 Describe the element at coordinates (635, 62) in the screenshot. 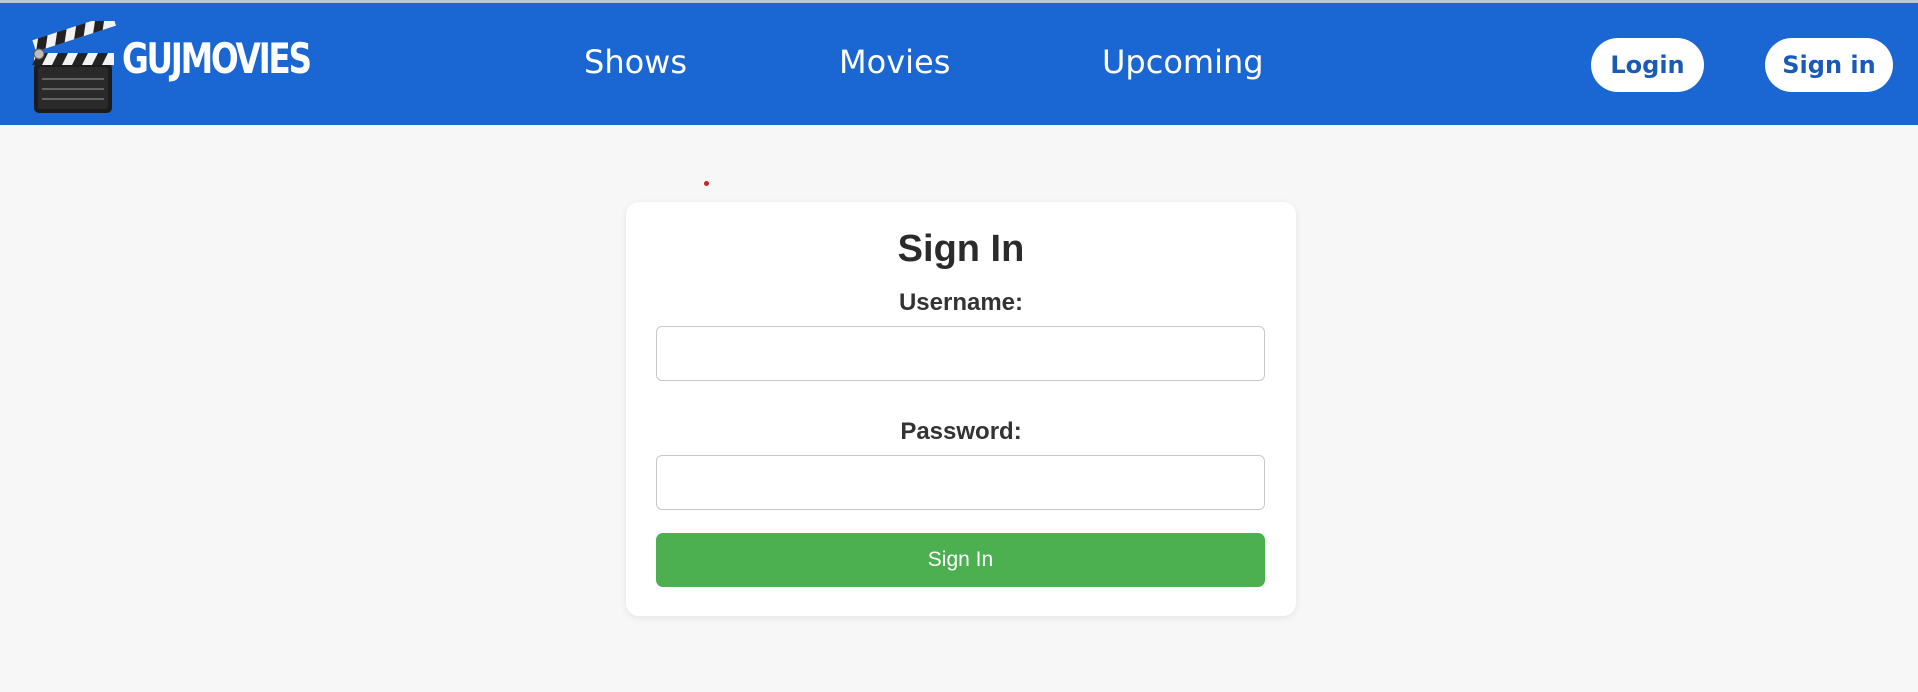

I see `nav-link-shows: Shows` at that location.